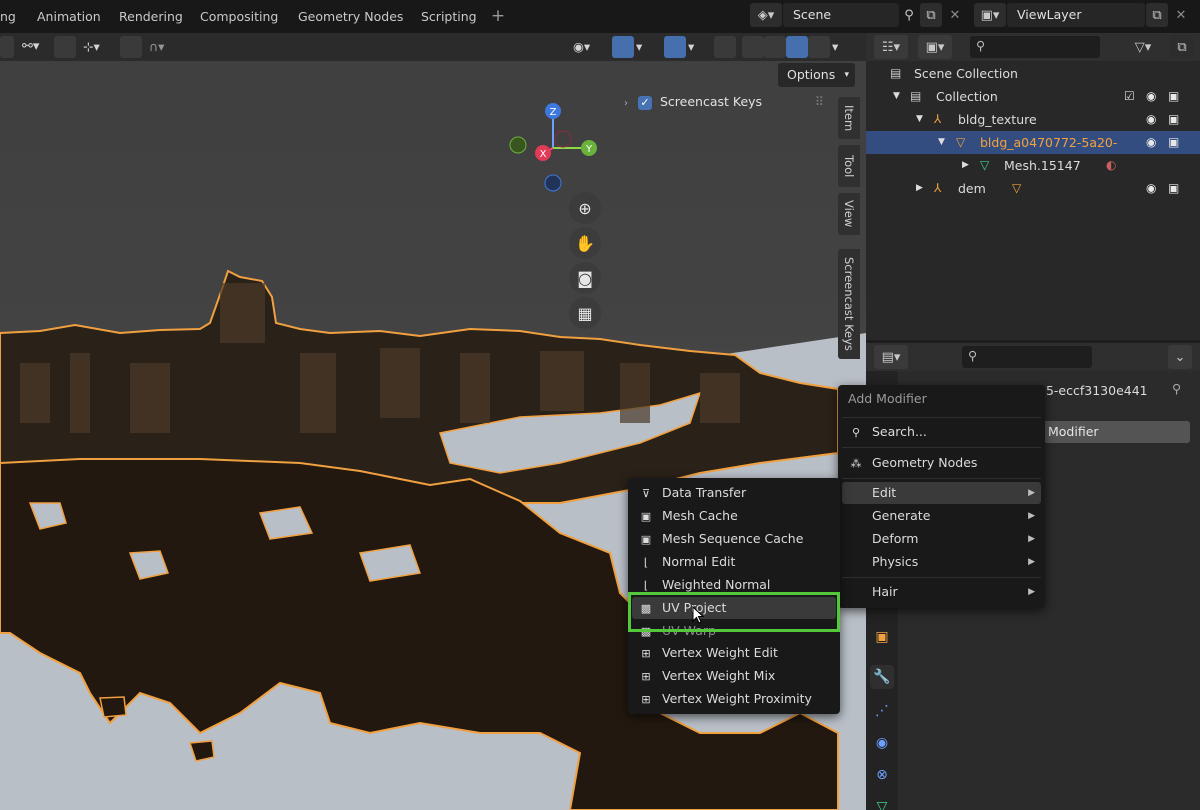  I want to click on new-collection-icon: ⧉, so click(1182, 47).